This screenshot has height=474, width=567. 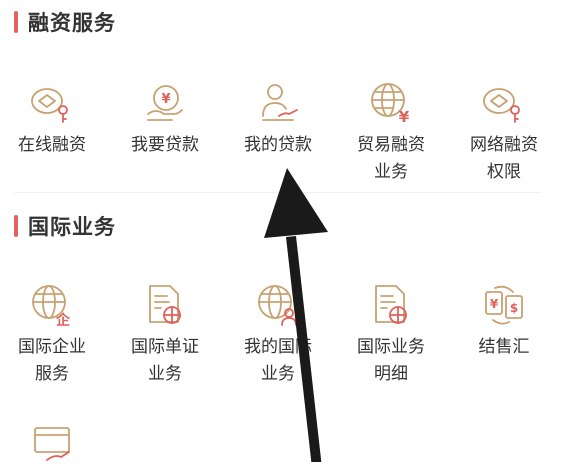 What do you see at coordinates (277, 305) in the screenshot?
I see `globe-user-icon` at bounding box center [277, 305].